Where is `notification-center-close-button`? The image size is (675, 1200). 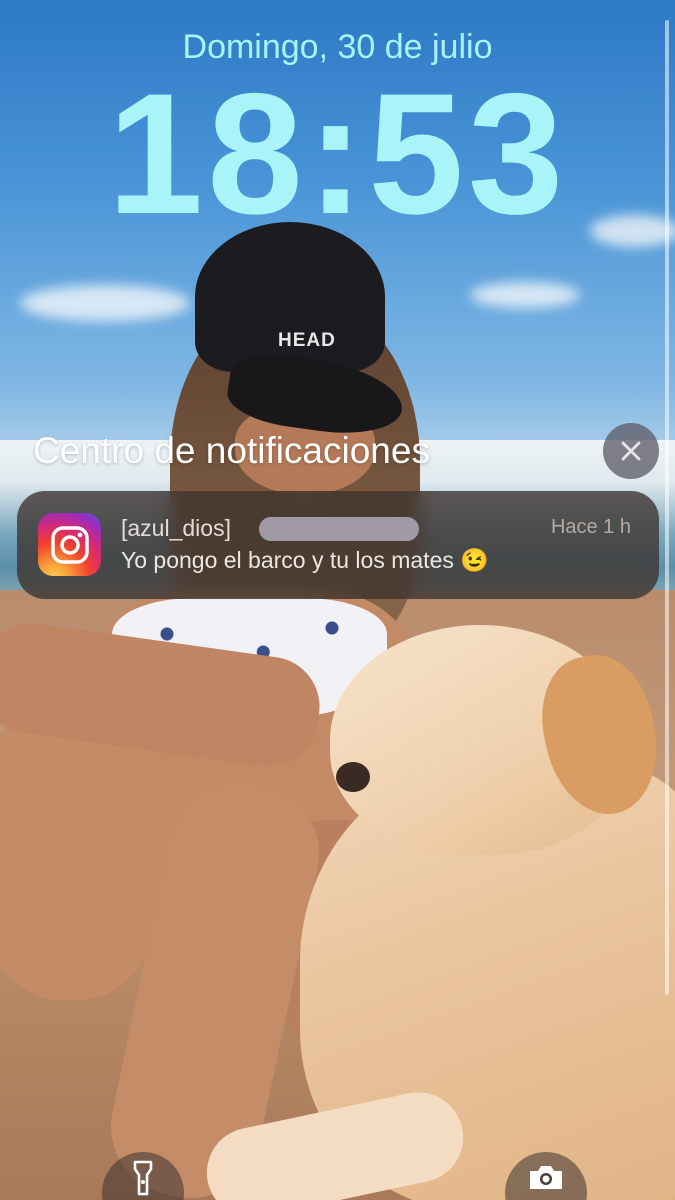 notification-center-close-button is located at coordinates (631, 451).